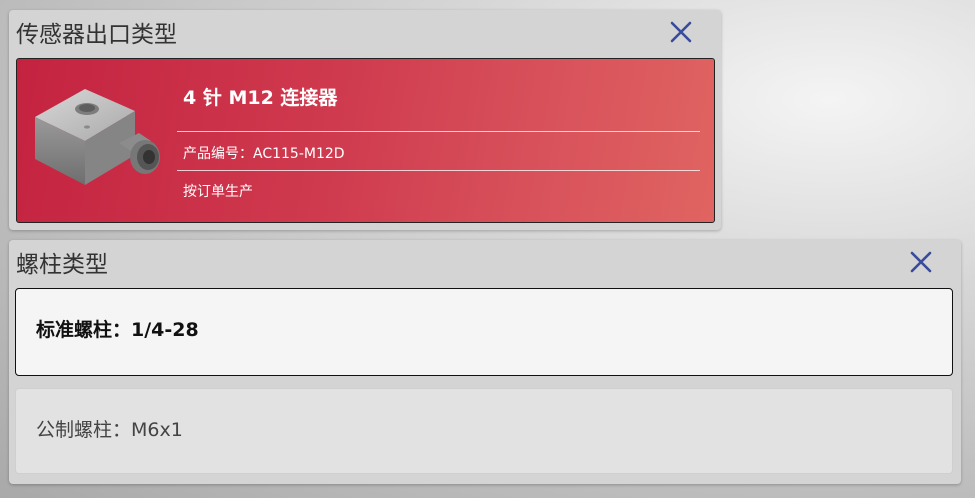 This screenshot has height=498, width=975. What do you see at coordinates (218, 192) in the screenshot?
I see `availability-text: 按订单生产` at bounding box center [218, 192].